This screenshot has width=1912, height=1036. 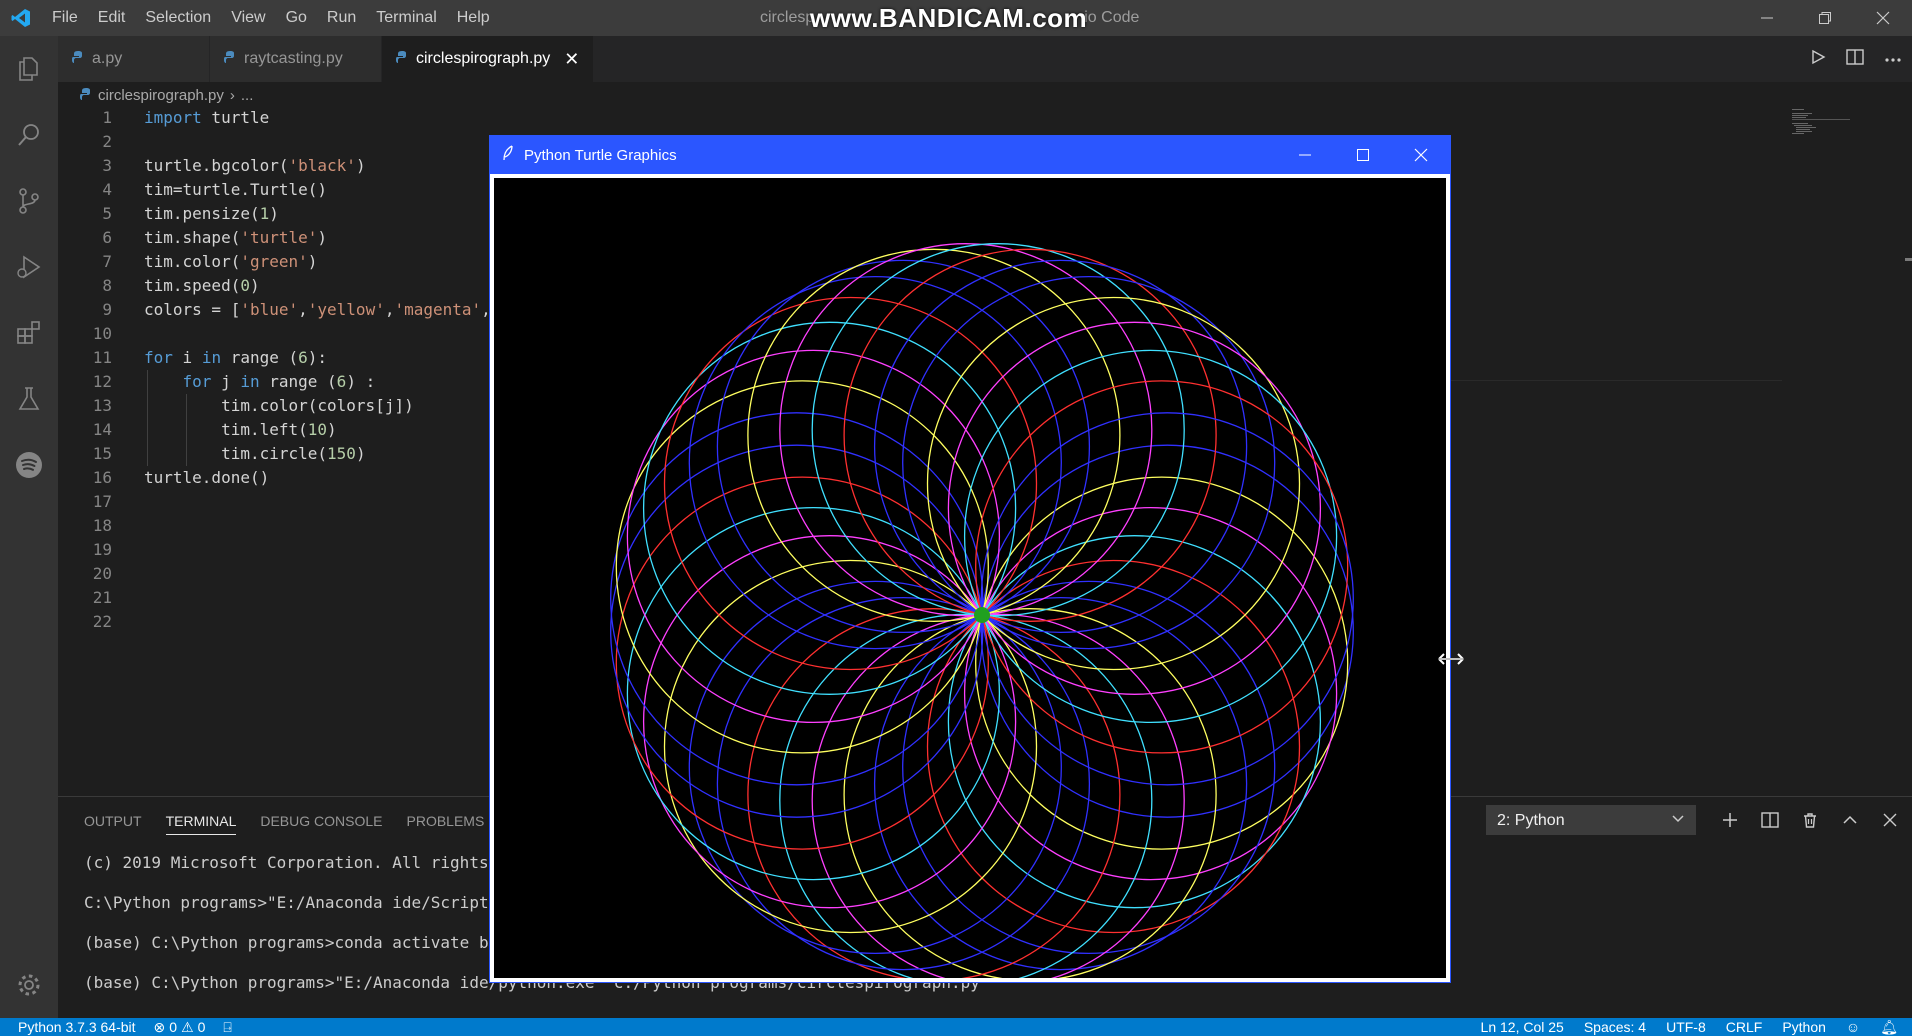 What do you see at coordinates (255, 165) in the screenshot?
I see `code-line: turtle.bgcolor('black')` at bounding box center [255, 165].